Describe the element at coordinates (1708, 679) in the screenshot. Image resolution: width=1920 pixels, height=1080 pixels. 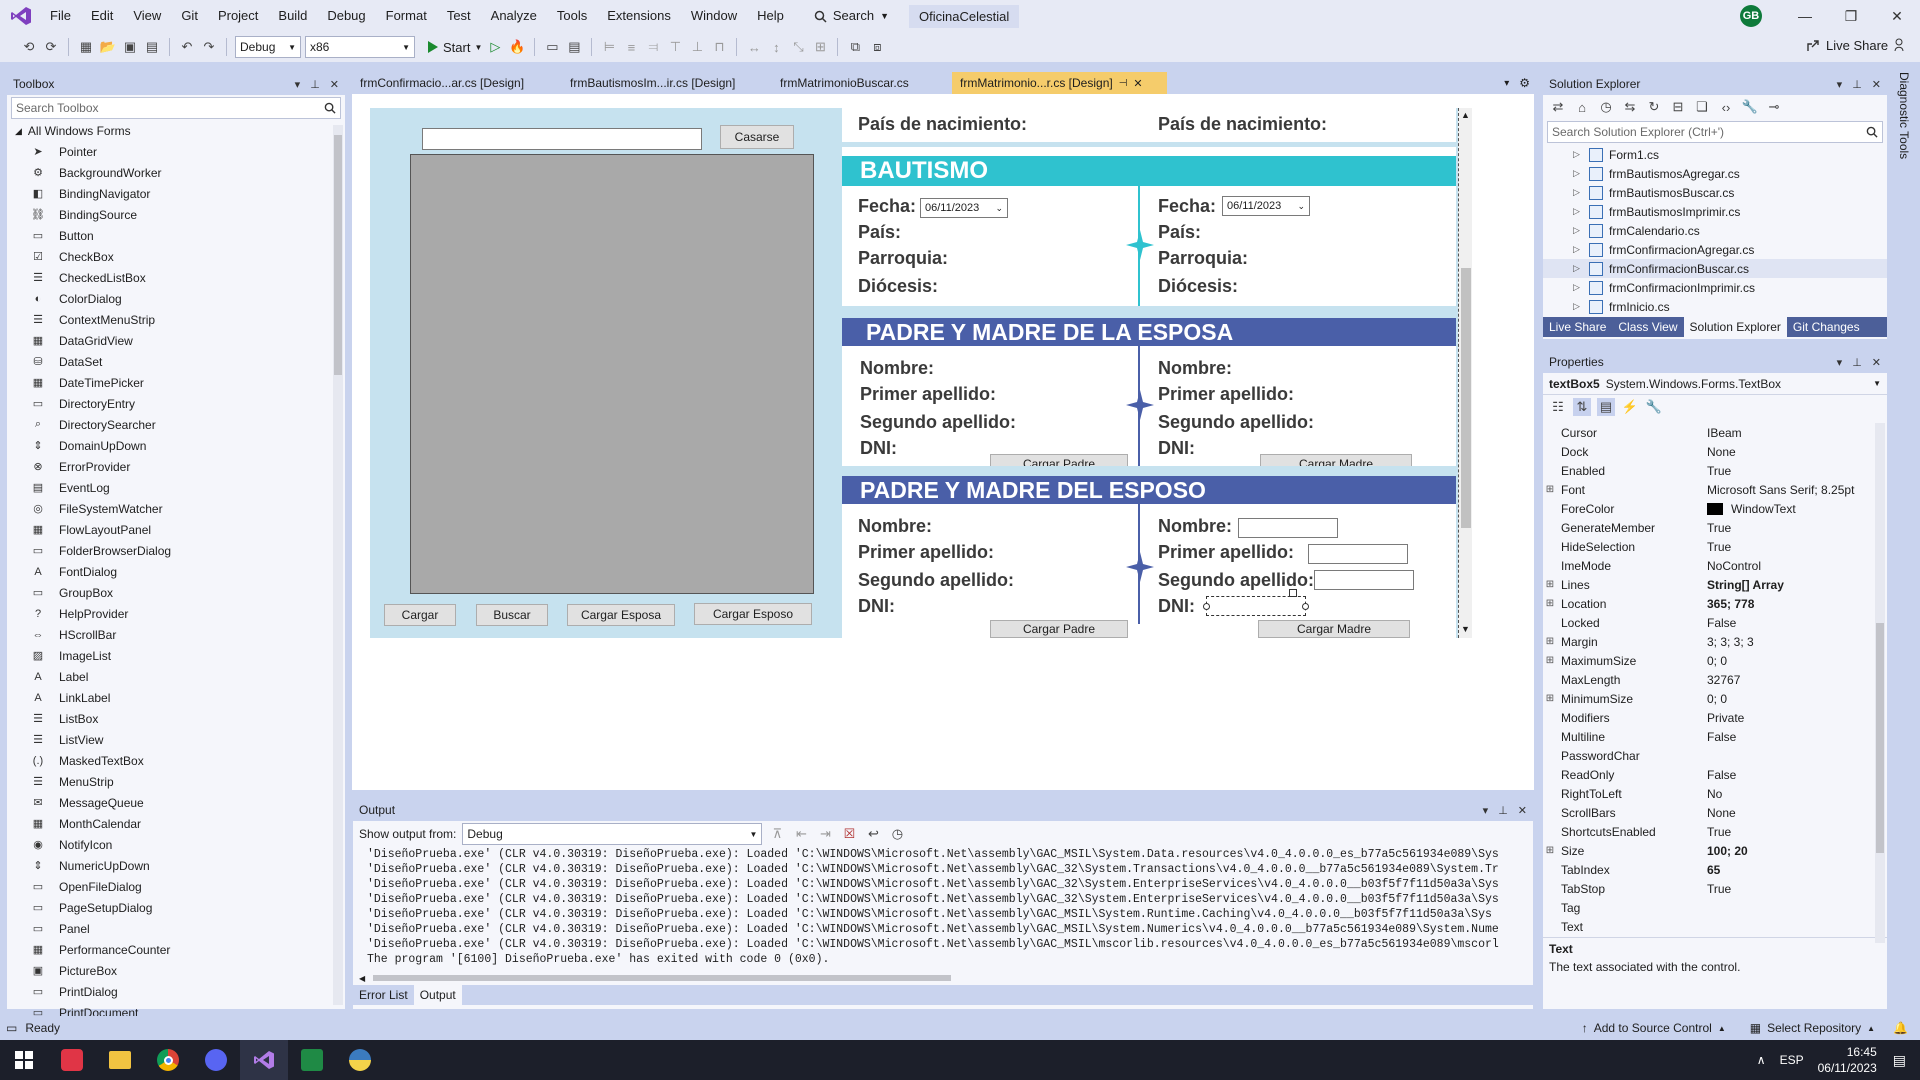
I see `property-row-maxlength: MaxLength 32767` at that location.